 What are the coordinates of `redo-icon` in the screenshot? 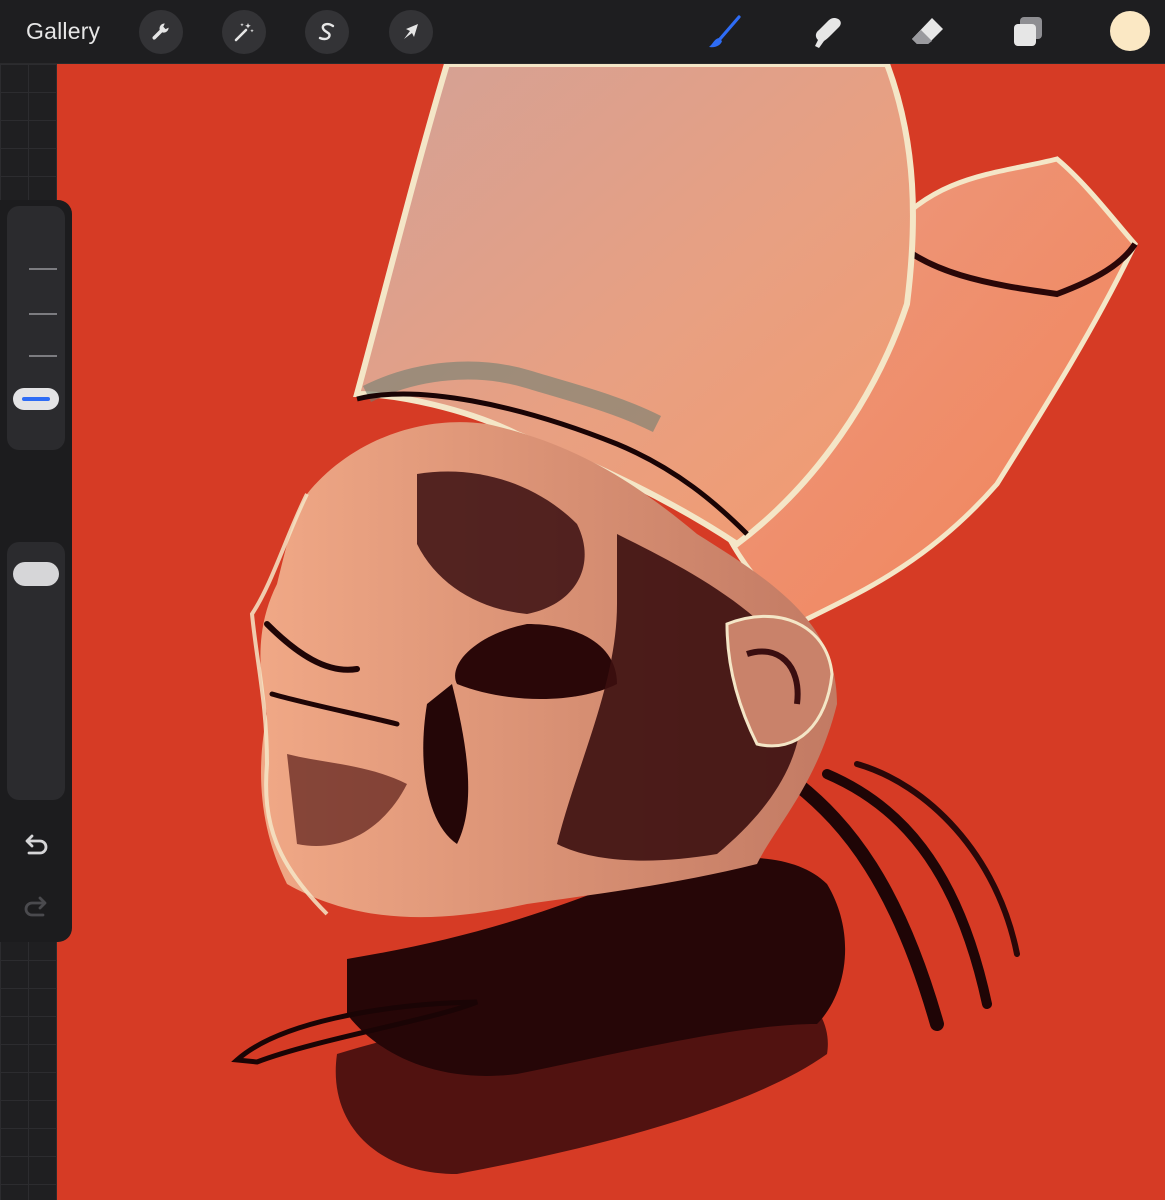 It's located at (35, 906).